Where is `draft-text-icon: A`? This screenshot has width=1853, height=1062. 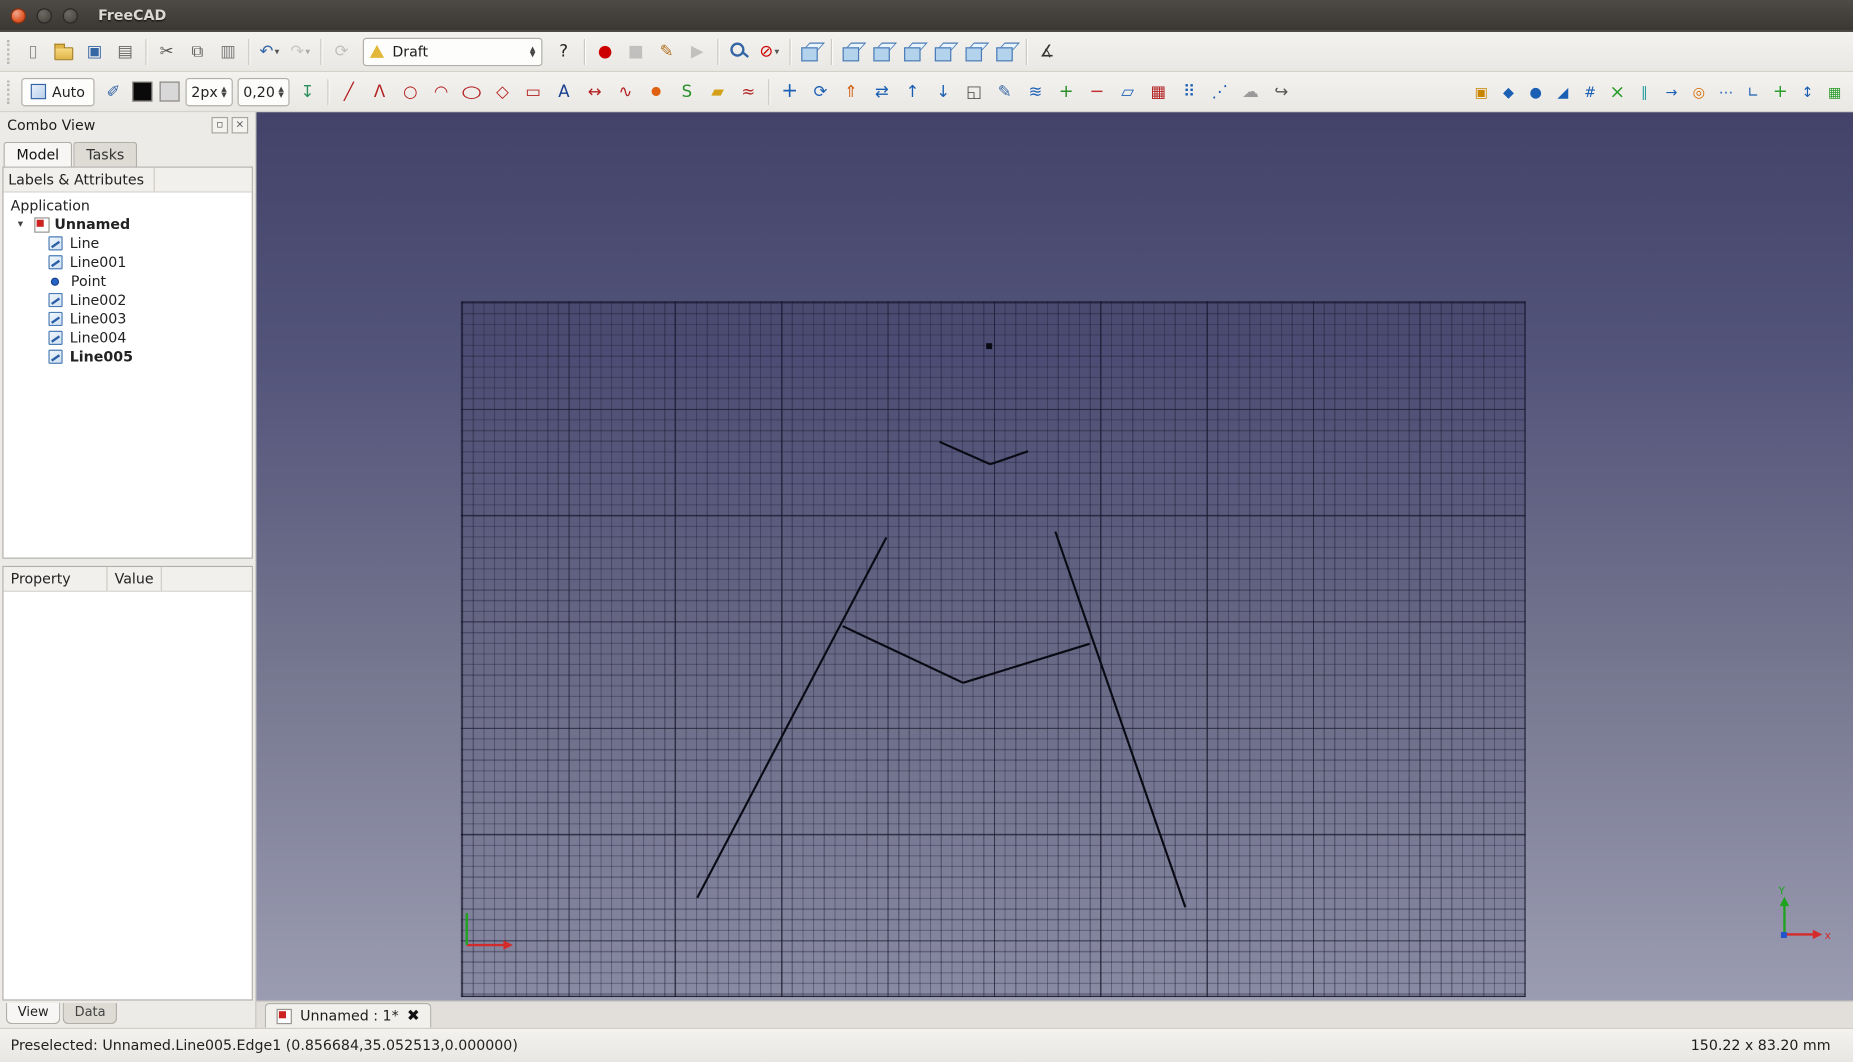
draft-text-icon: A is located at coordinates (564, 91).